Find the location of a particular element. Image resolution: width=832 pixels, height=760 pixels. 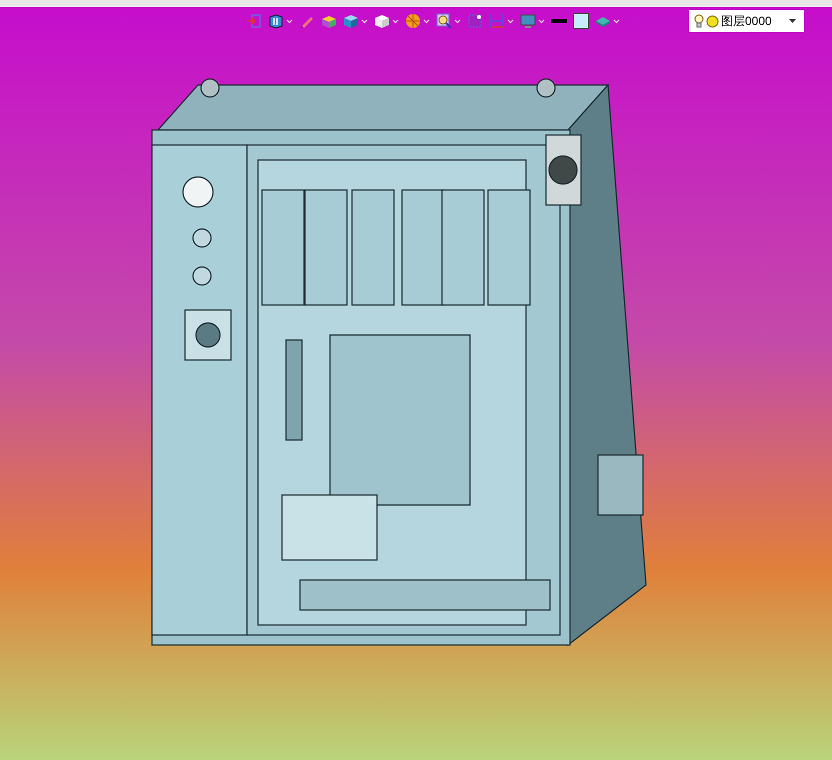

monitor-icon is located at coordinates (528, 21).